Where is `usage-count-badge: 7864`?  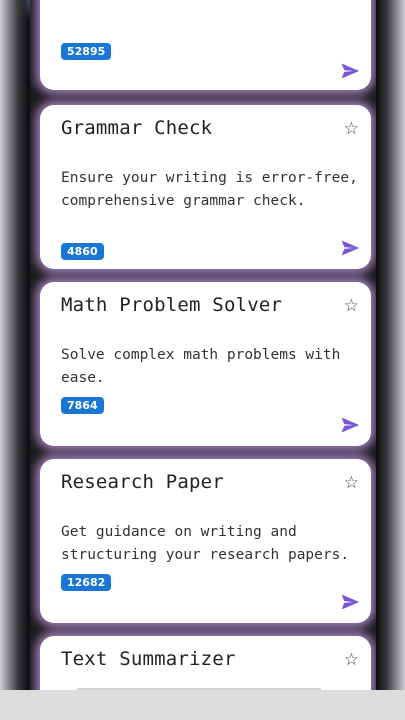
usage-count-badge: 7864 is located at coordinates (82, 405).